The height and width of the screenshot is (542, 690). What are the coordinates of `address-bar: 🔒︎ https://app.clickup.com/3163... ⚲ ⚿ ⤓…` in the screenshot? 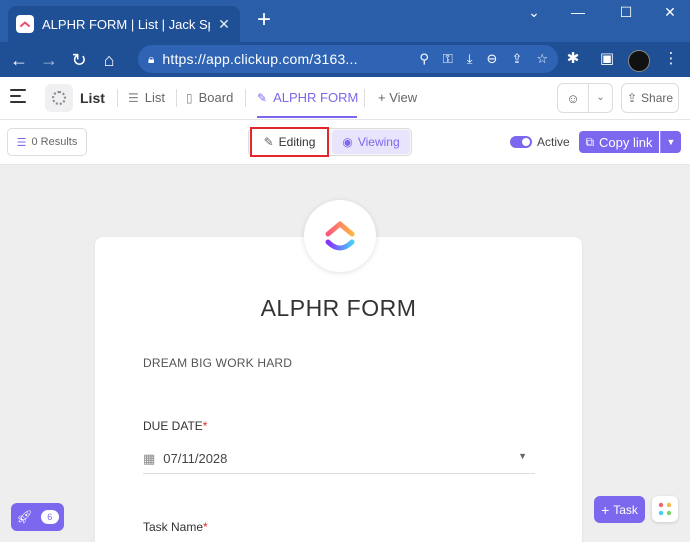 It's located at (348, 59).